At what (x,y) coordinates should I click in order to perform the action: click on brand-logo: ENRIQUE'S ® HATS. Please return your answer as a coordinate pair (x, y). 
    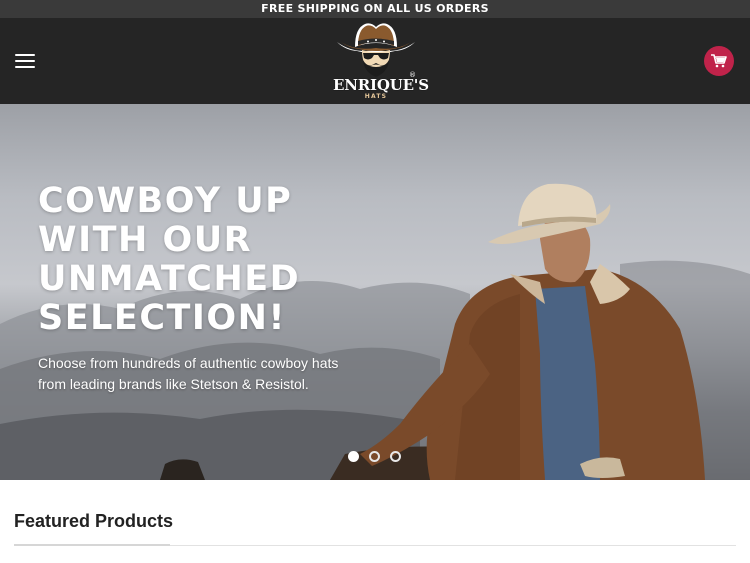
    Looking at the image, I should click on (381, 61).